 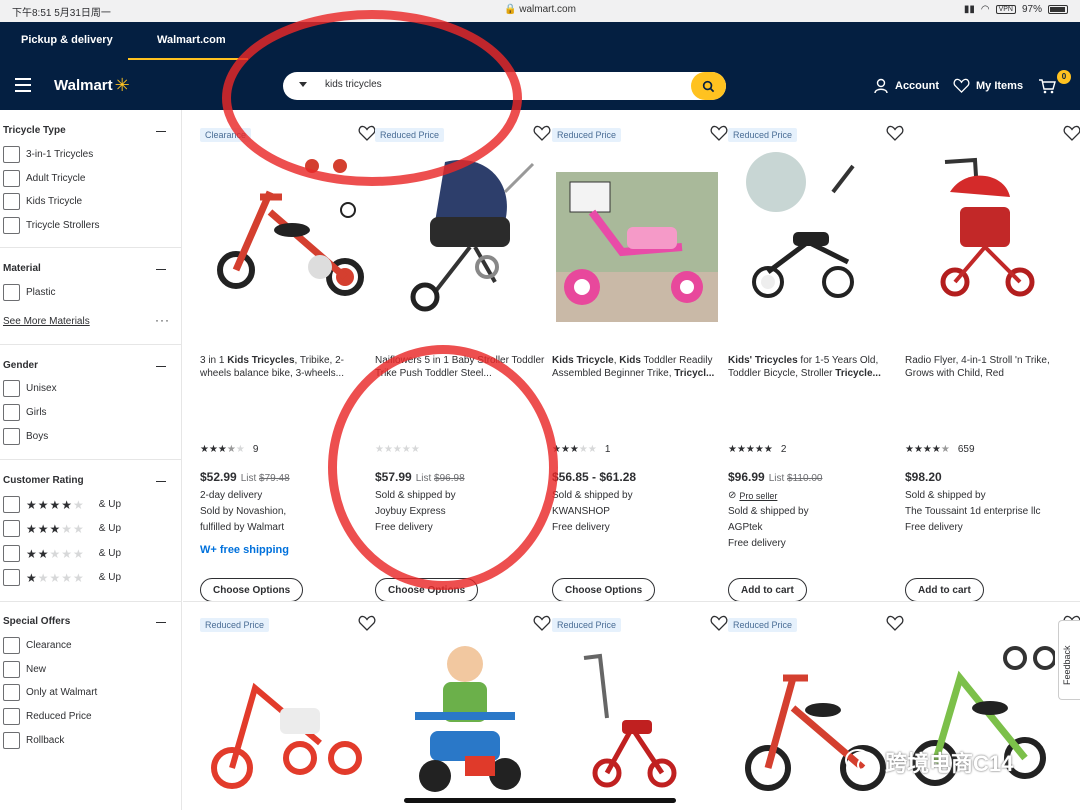 I want to click on filter-option: 3-in-1 Tricycles, so click(x=48, y=154).